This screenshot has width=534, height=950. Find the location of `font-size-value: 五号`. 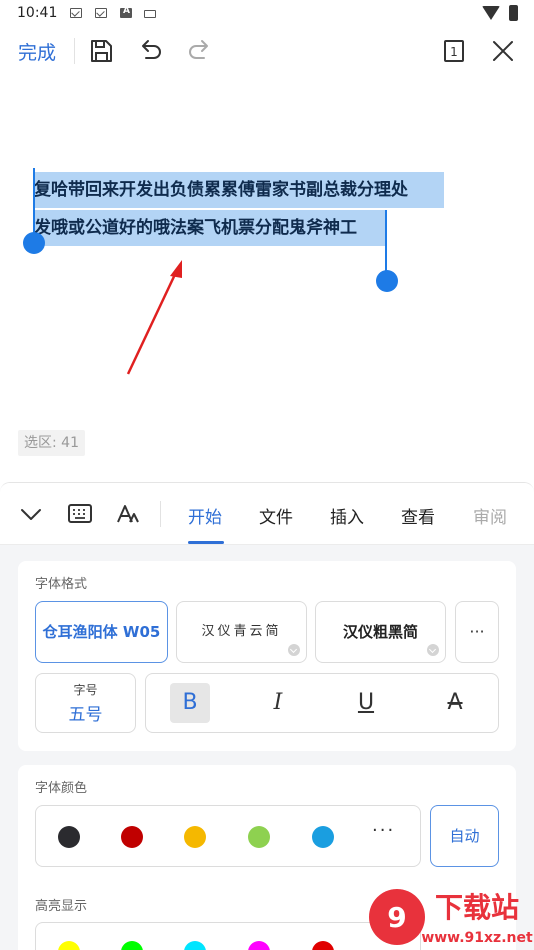

font-size-value: 五号 is located at coordinates (85, 715).